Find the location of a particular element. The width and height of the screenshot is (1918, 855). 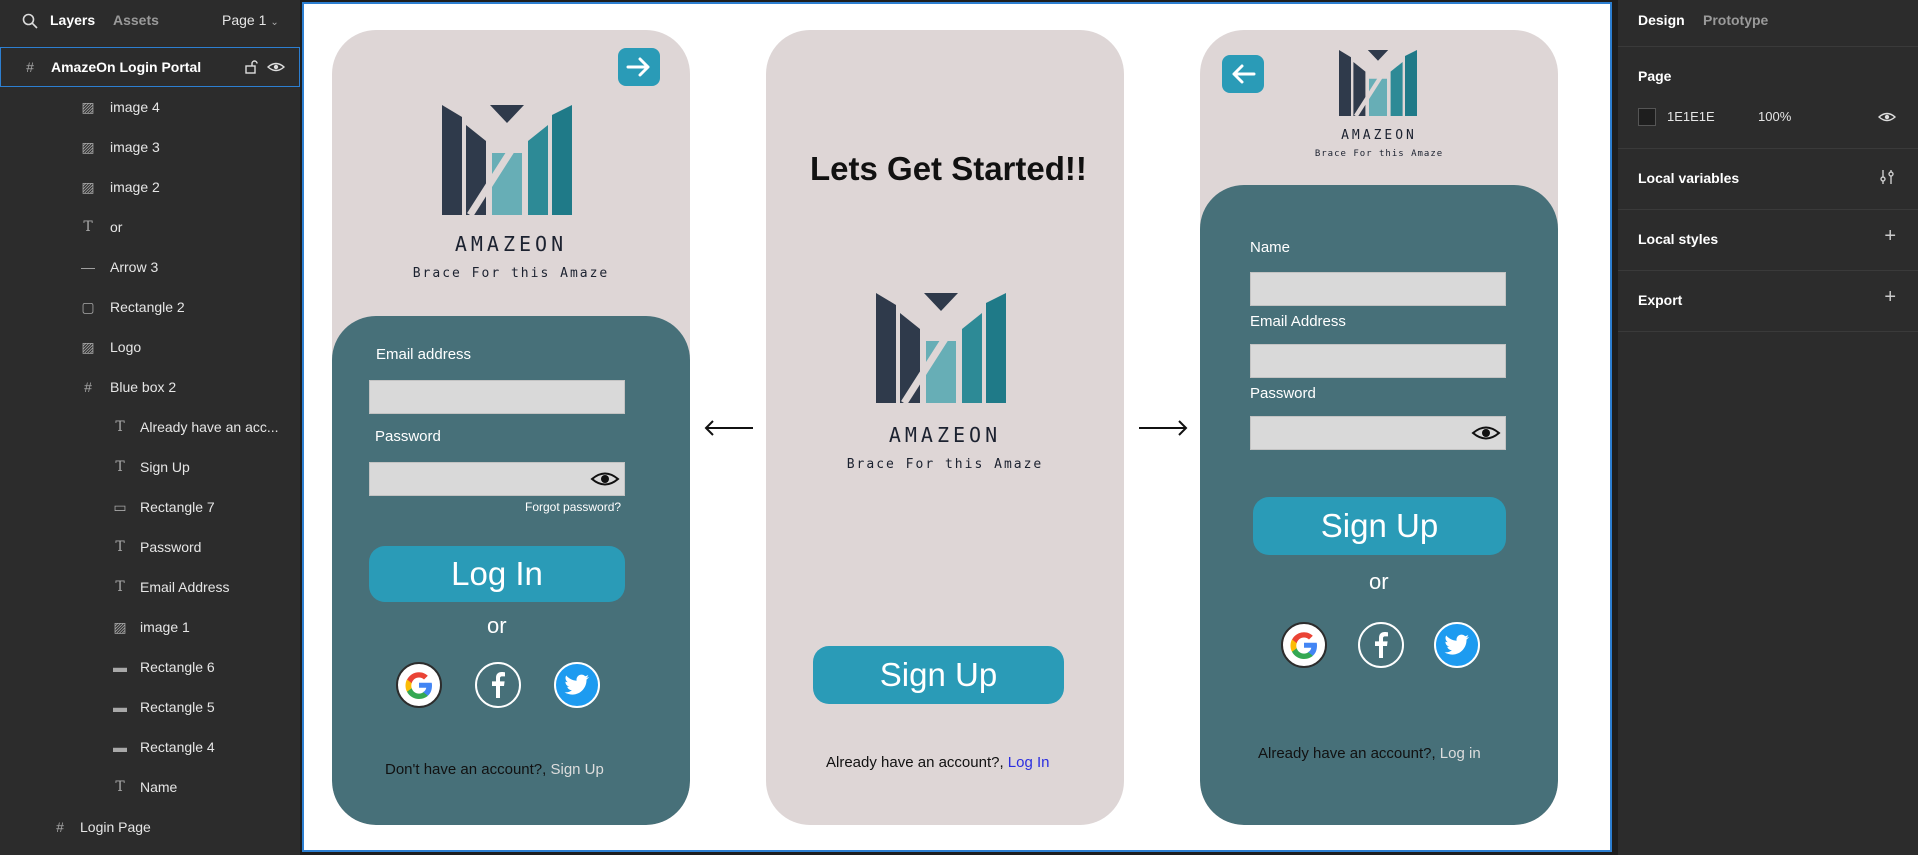

tab-layers: Layers is located at coordinates (72, 20).